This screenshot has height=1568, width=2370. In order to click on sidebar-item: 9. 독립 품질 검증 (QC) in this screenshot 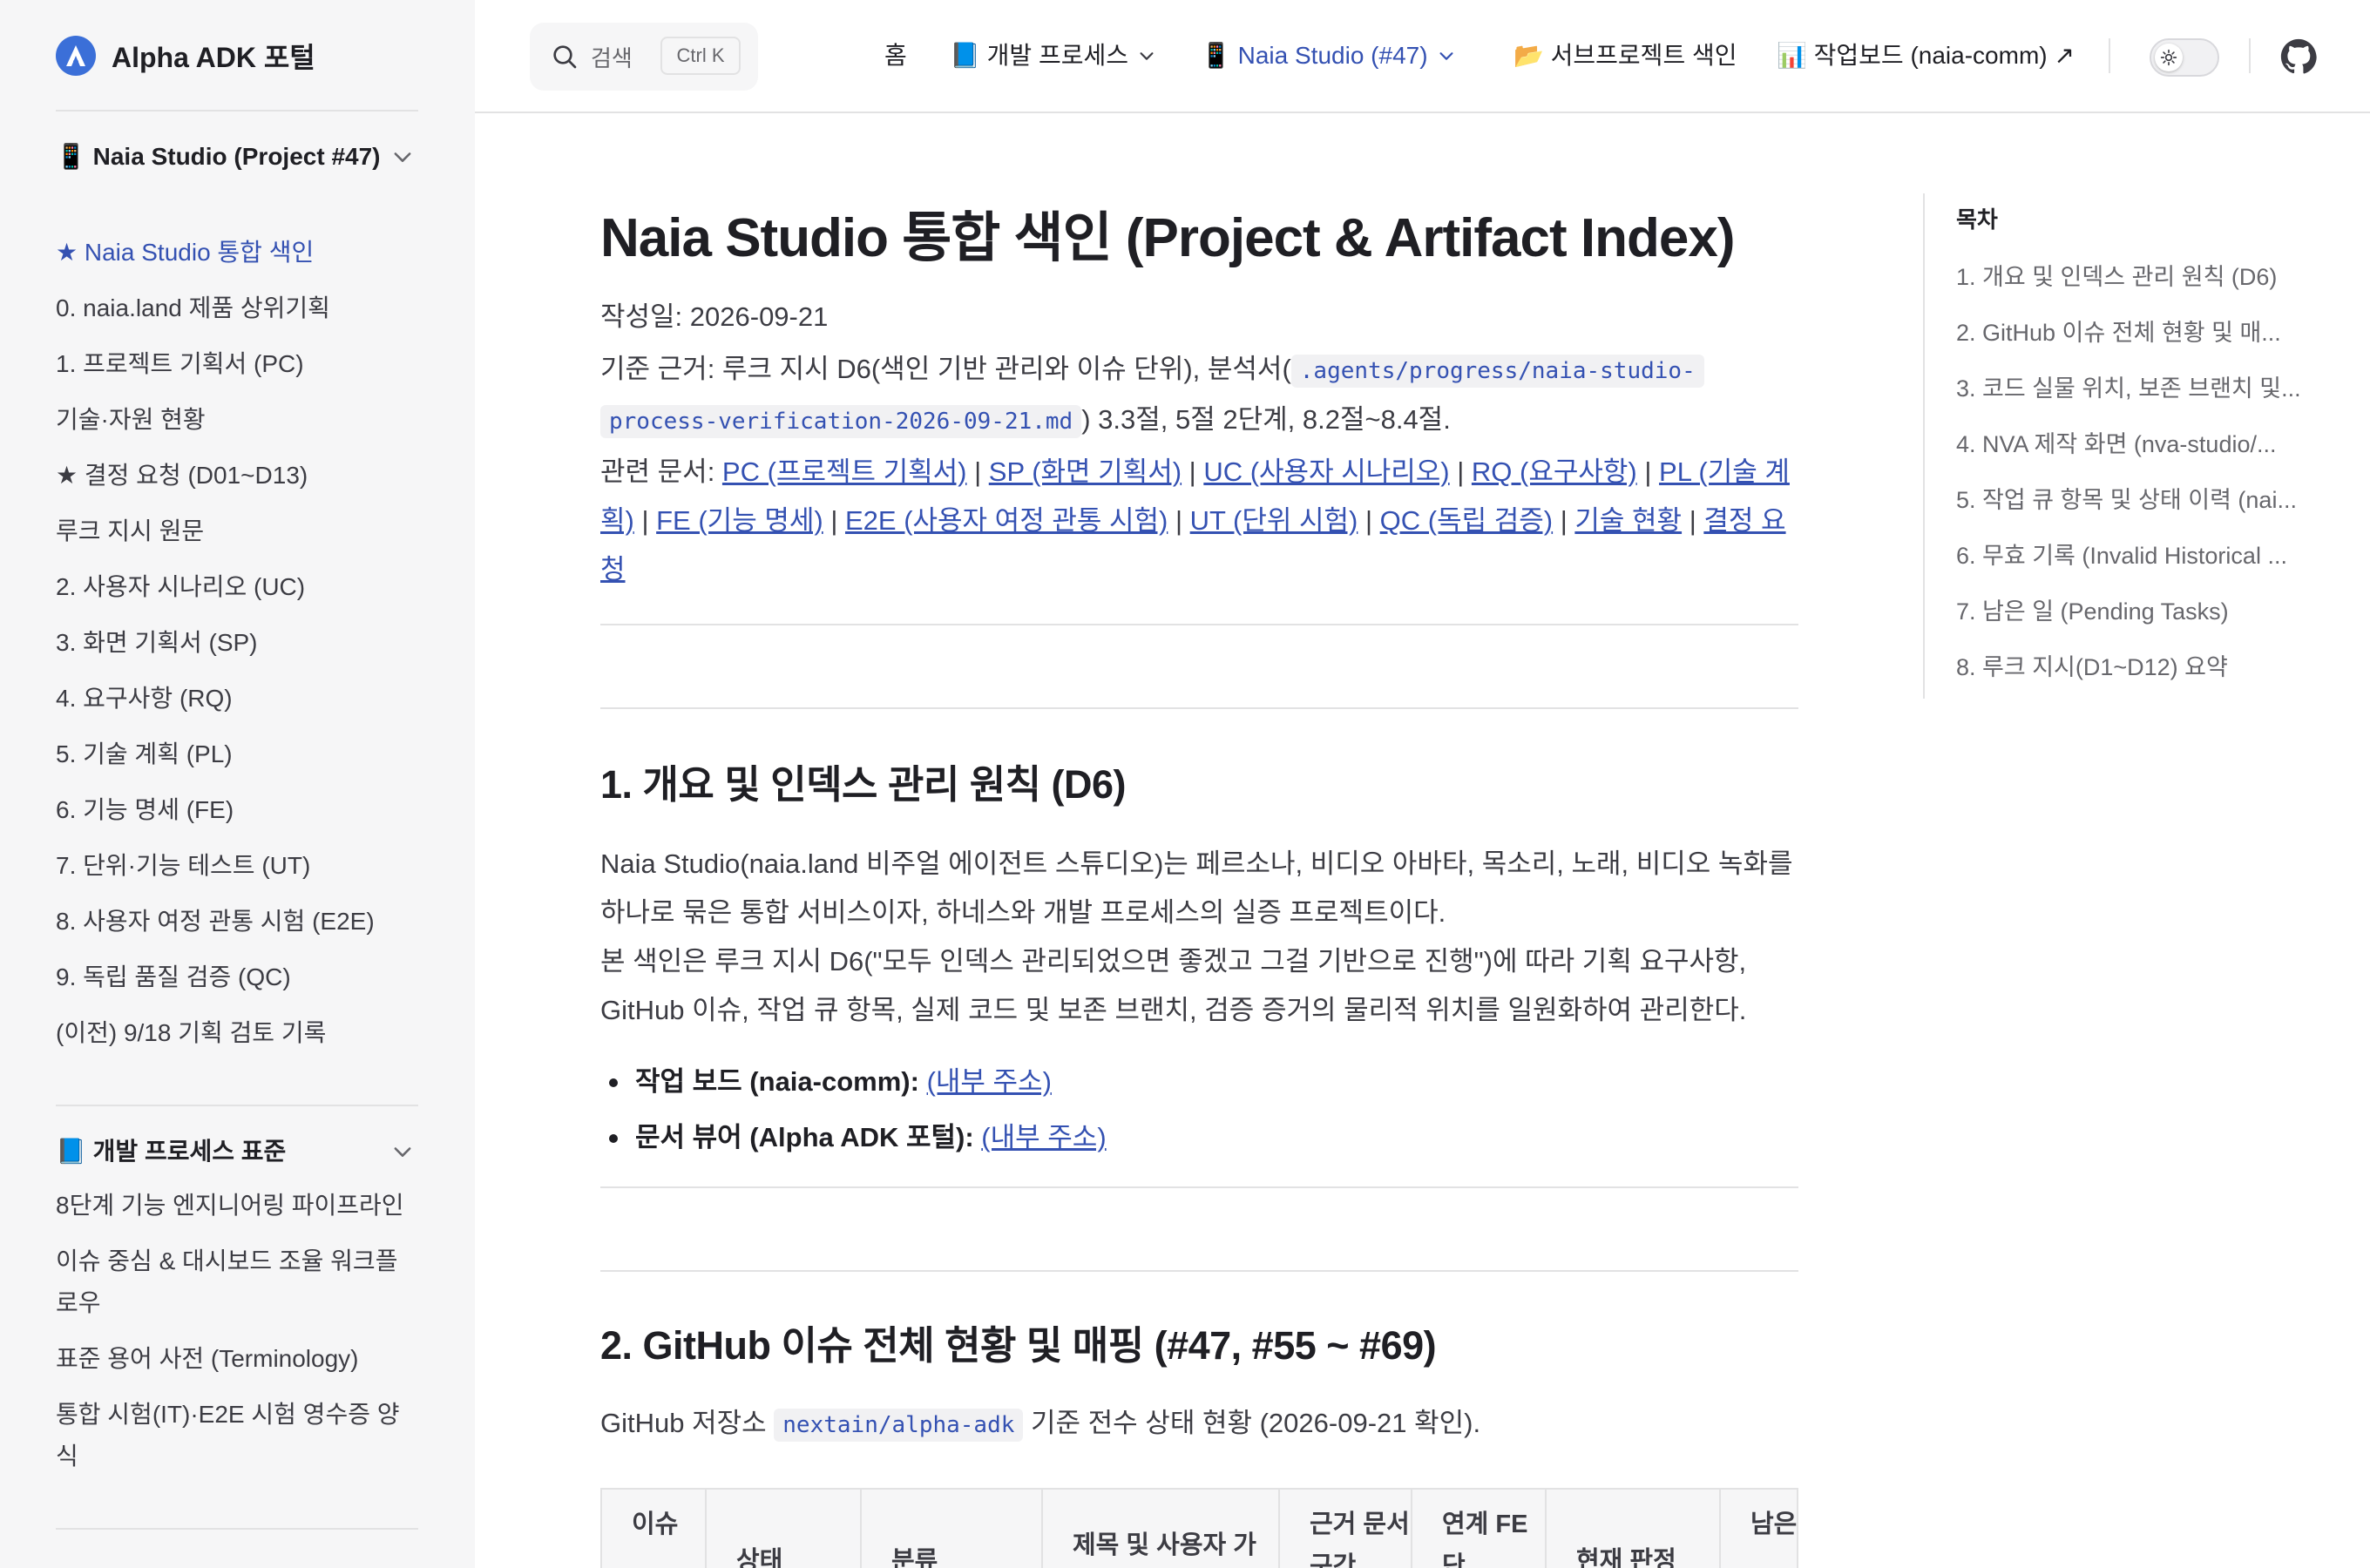, I will do `click(239, 977)`.